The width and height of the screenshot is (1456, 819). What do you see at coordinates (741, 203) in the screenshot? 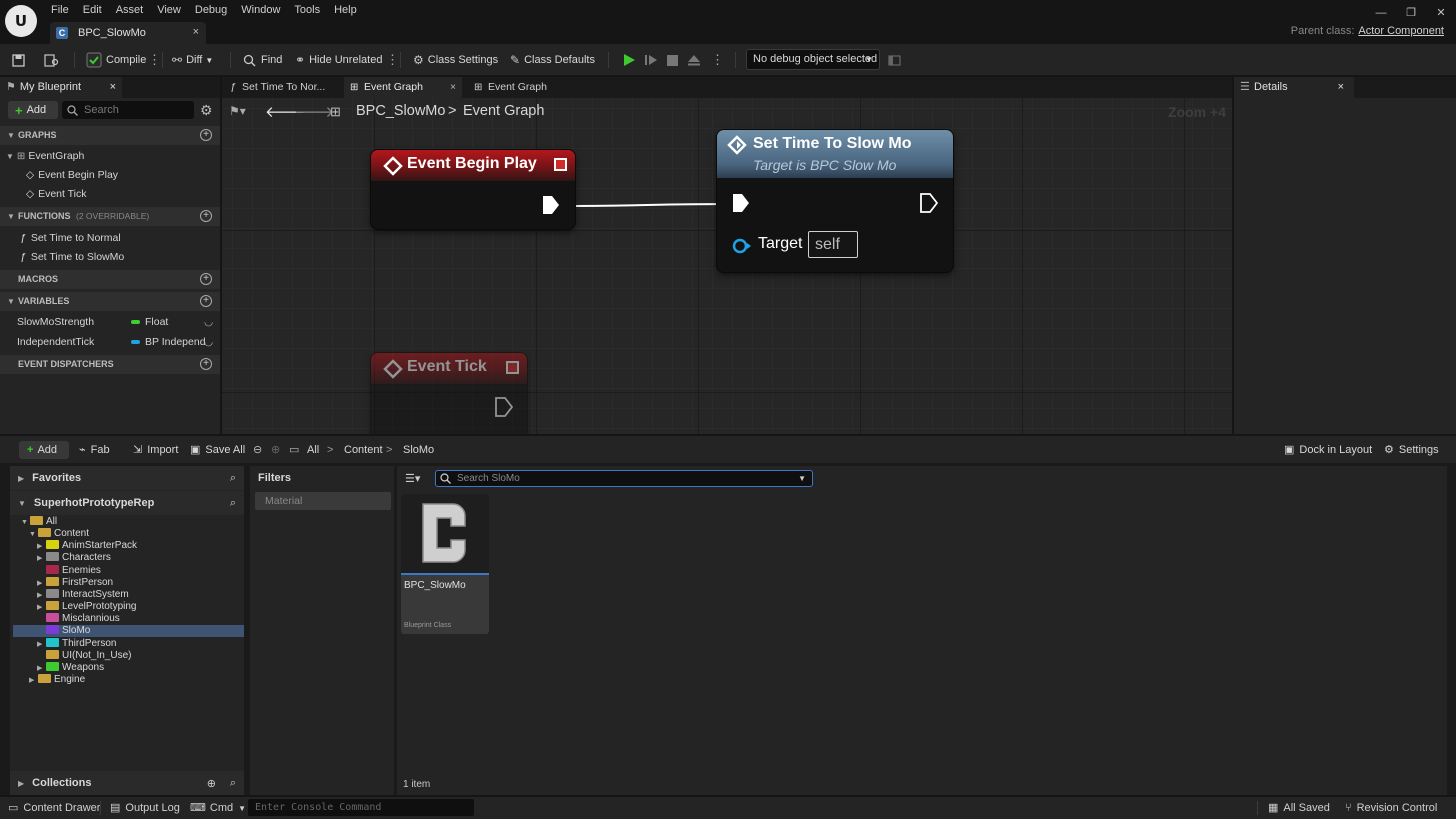
I see `exec-input-pin-icon` at bounding box center [741, 203].